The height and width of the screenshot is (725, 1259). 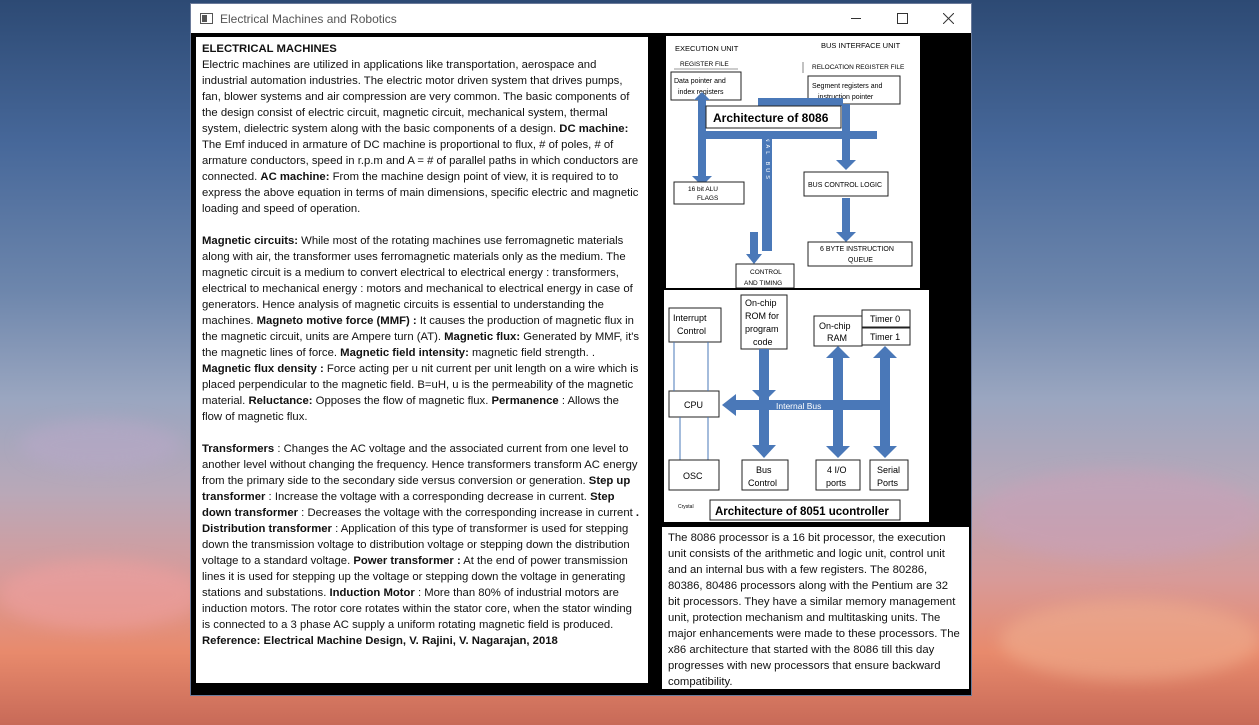 I want to click on crystal-label: Crystal, so click(x=686, y=507).